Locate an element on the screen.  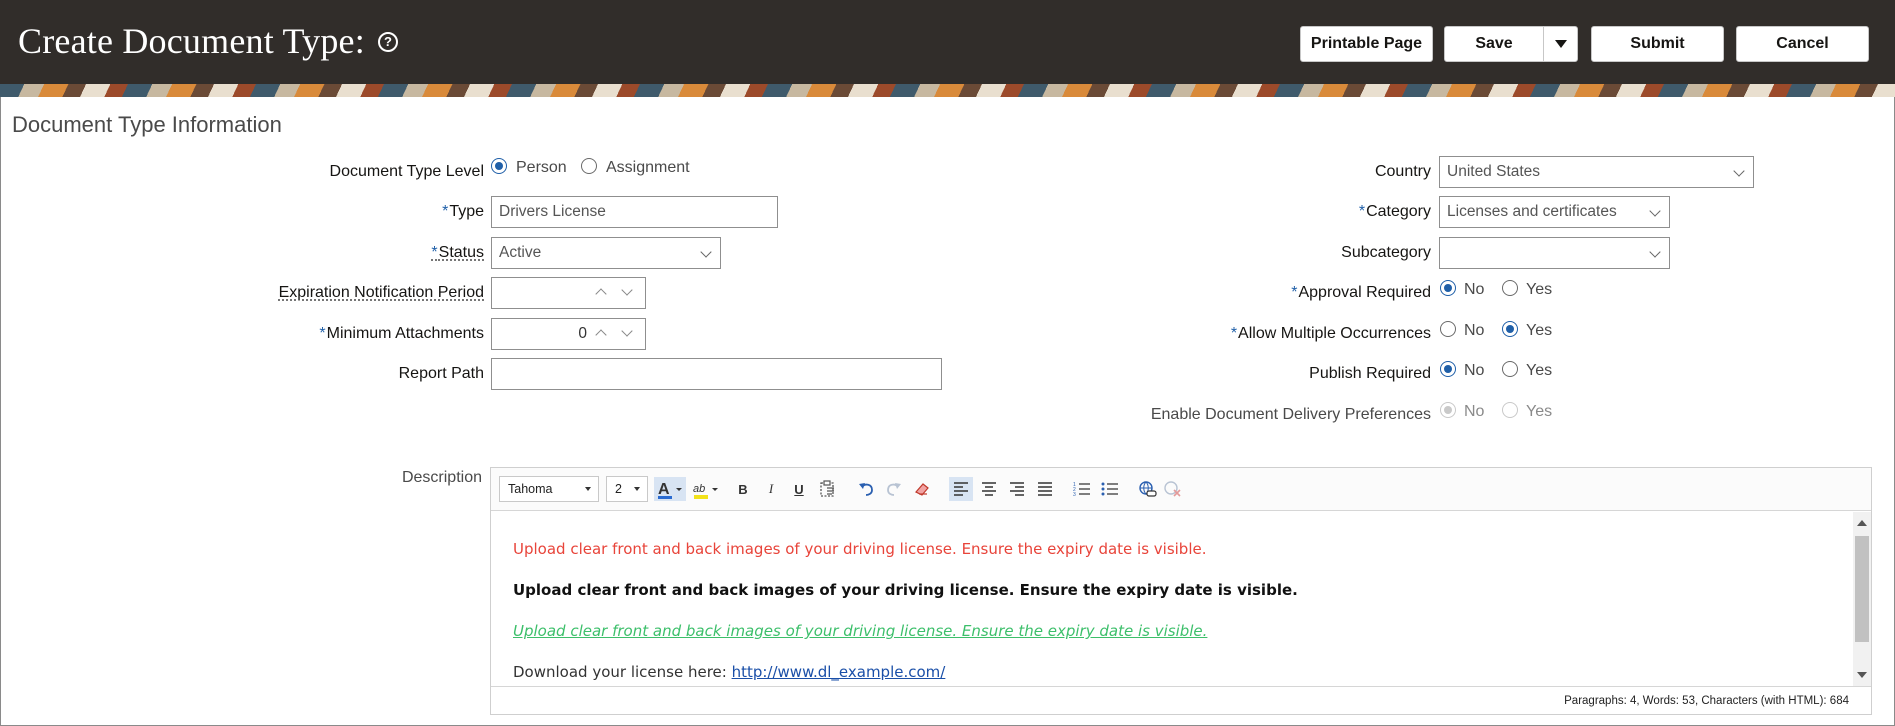
align-right-button is located at coordinates (1017, 489).